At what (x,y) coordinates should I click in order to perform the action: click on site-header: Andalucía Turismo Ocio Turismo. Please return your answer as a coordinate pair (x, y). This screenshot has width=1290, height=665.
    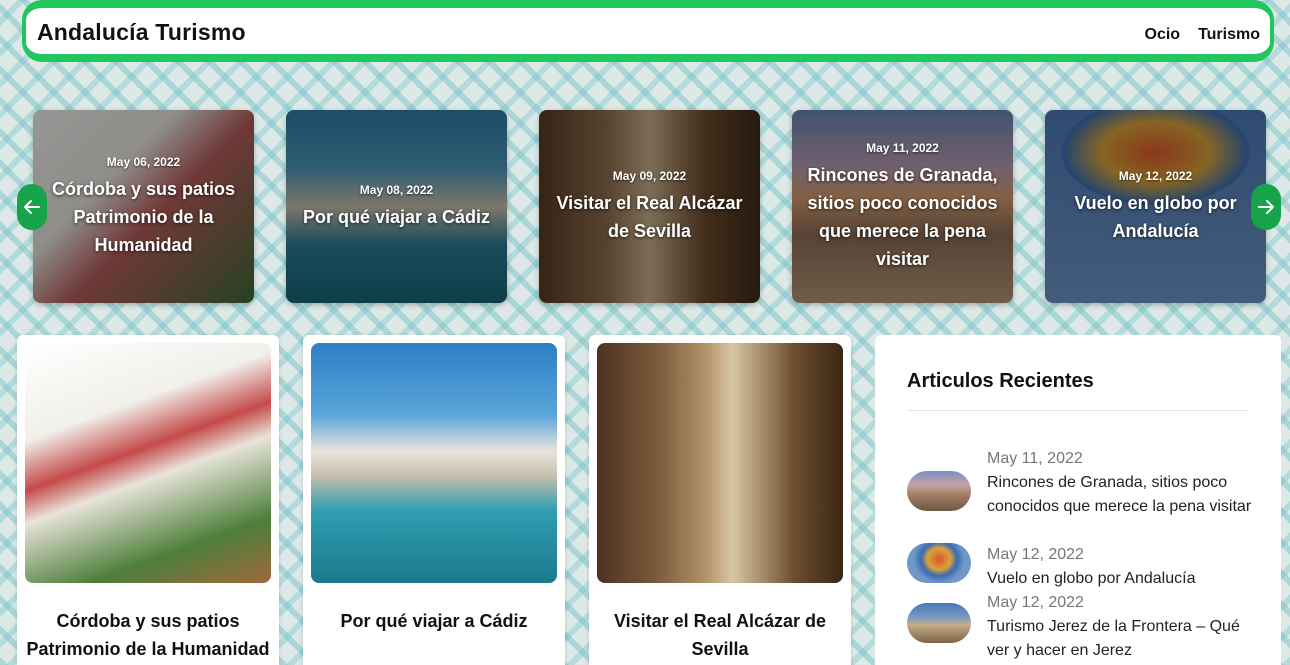
    Looking at the image, I should click on (648, 31).